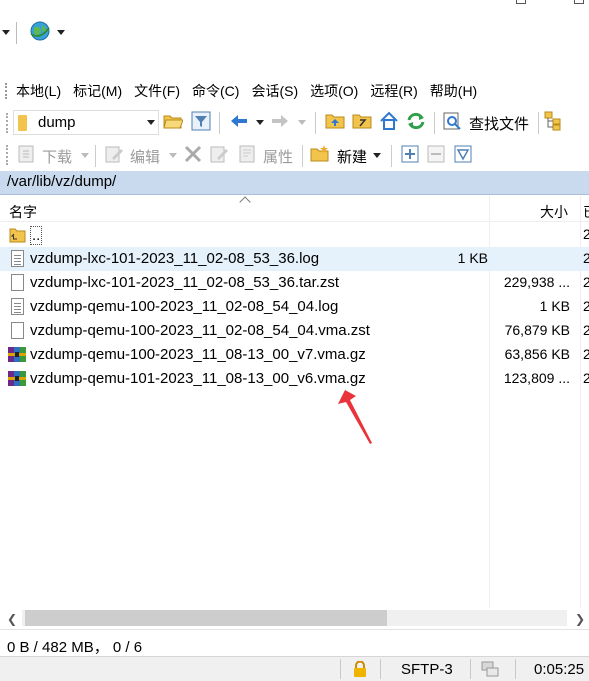 This screenshot has height=681, width=589. I want to click on rename-icon, so click(219, 154).